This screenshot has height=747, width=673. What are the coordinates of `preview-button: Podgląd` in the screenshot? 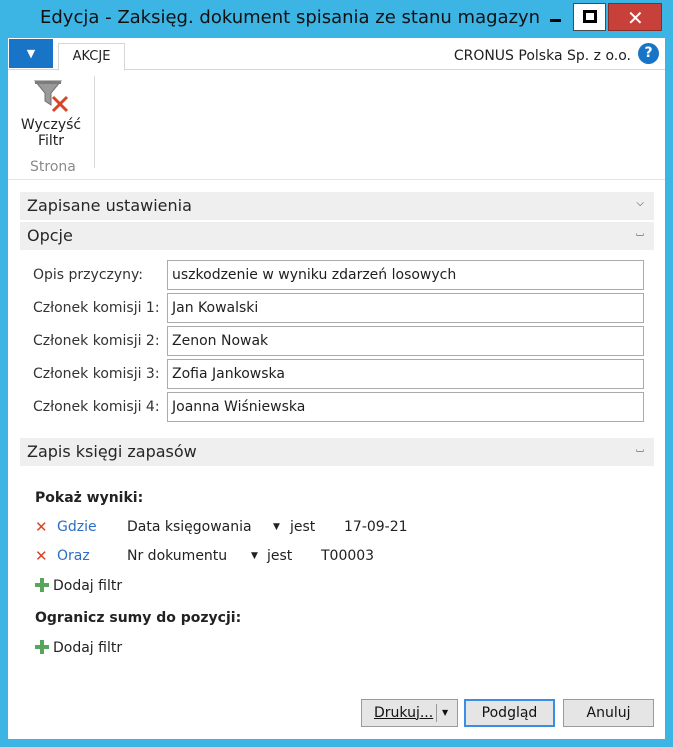 It's located at (509, 713).